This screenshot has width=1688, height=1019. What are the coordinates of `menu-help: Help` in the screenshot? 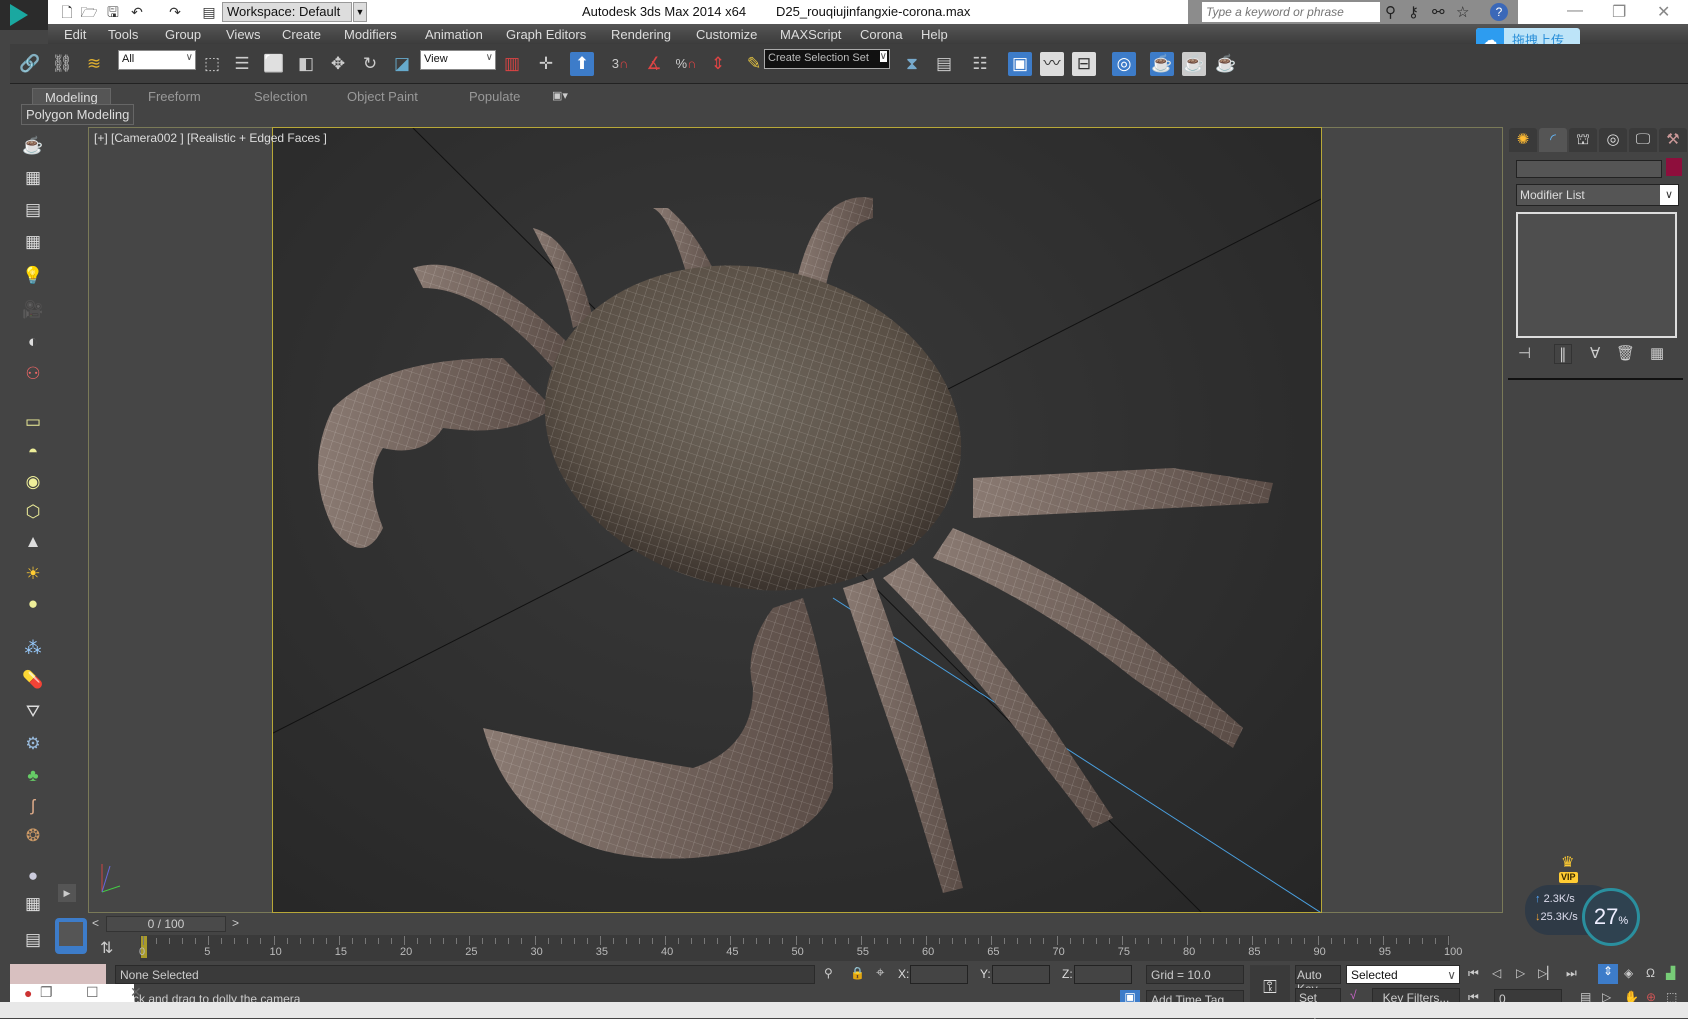 It's located at (934, 34).